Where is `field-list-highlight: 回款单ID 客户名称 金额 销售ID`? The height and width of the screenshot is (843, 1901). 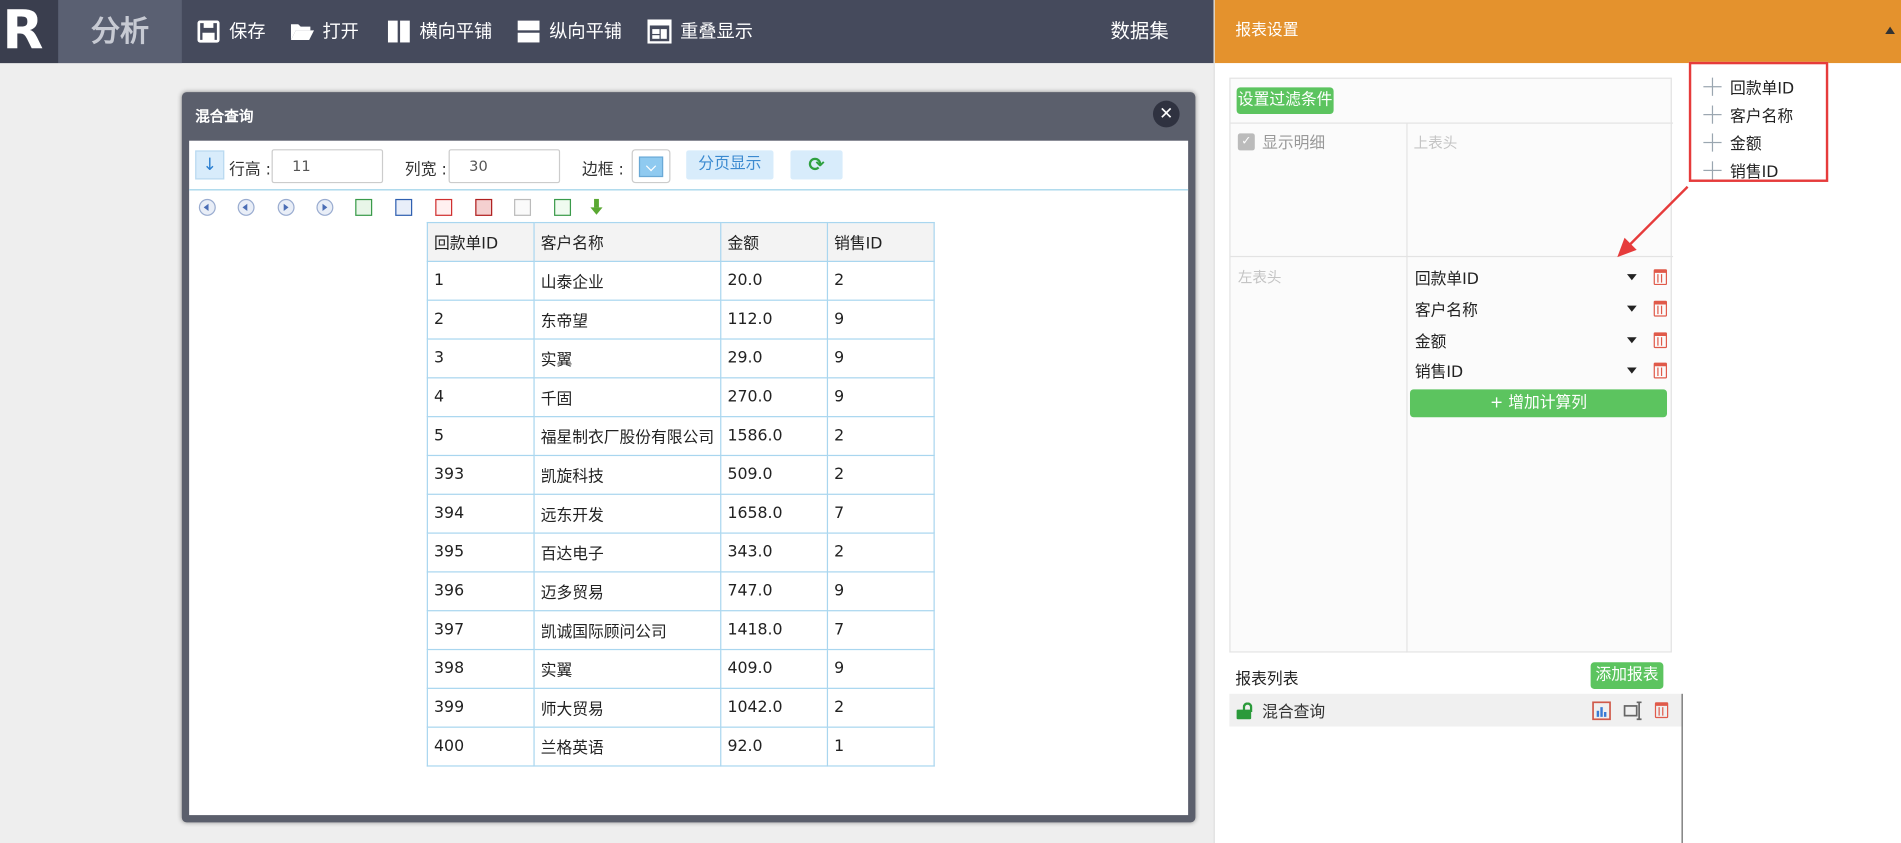 field-list-highlight: 回款单ID 客户名称 金额 销售ID is located at coordinates (1758, 122).